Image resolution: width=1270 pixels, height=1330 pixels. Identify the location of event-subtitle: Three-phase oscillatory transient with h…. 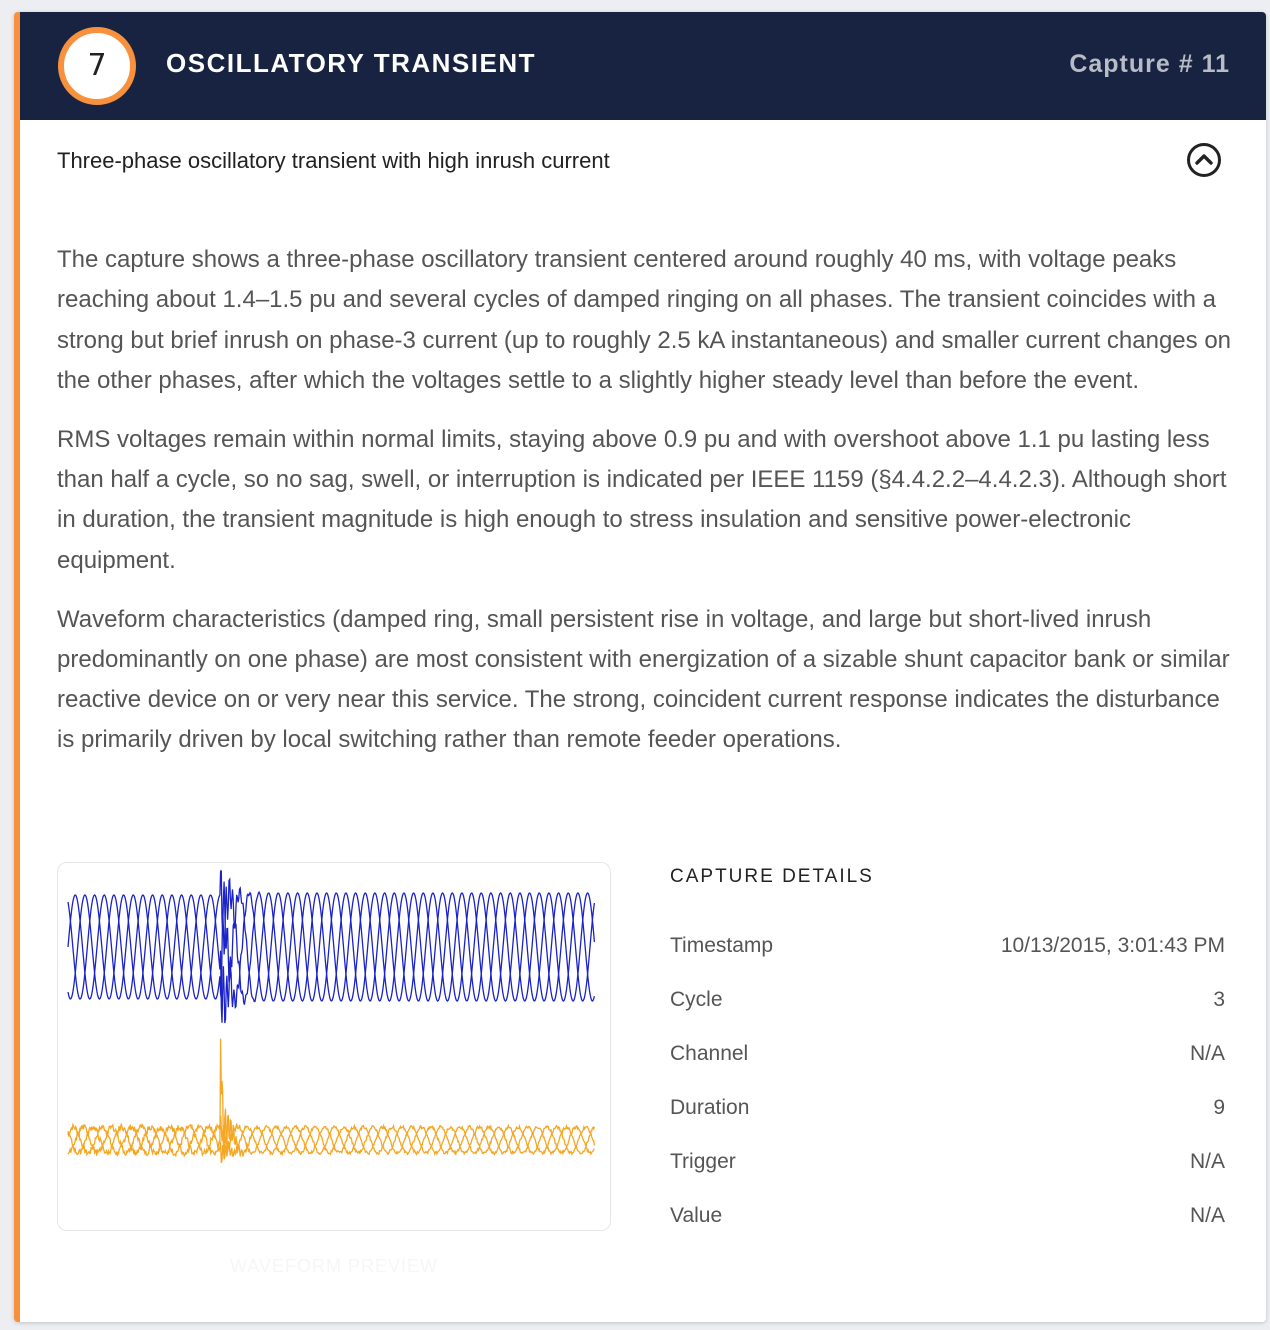
(333, 160).